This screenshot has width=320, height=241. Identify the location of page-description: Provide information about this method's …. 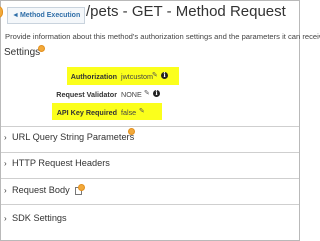
(162, 36).